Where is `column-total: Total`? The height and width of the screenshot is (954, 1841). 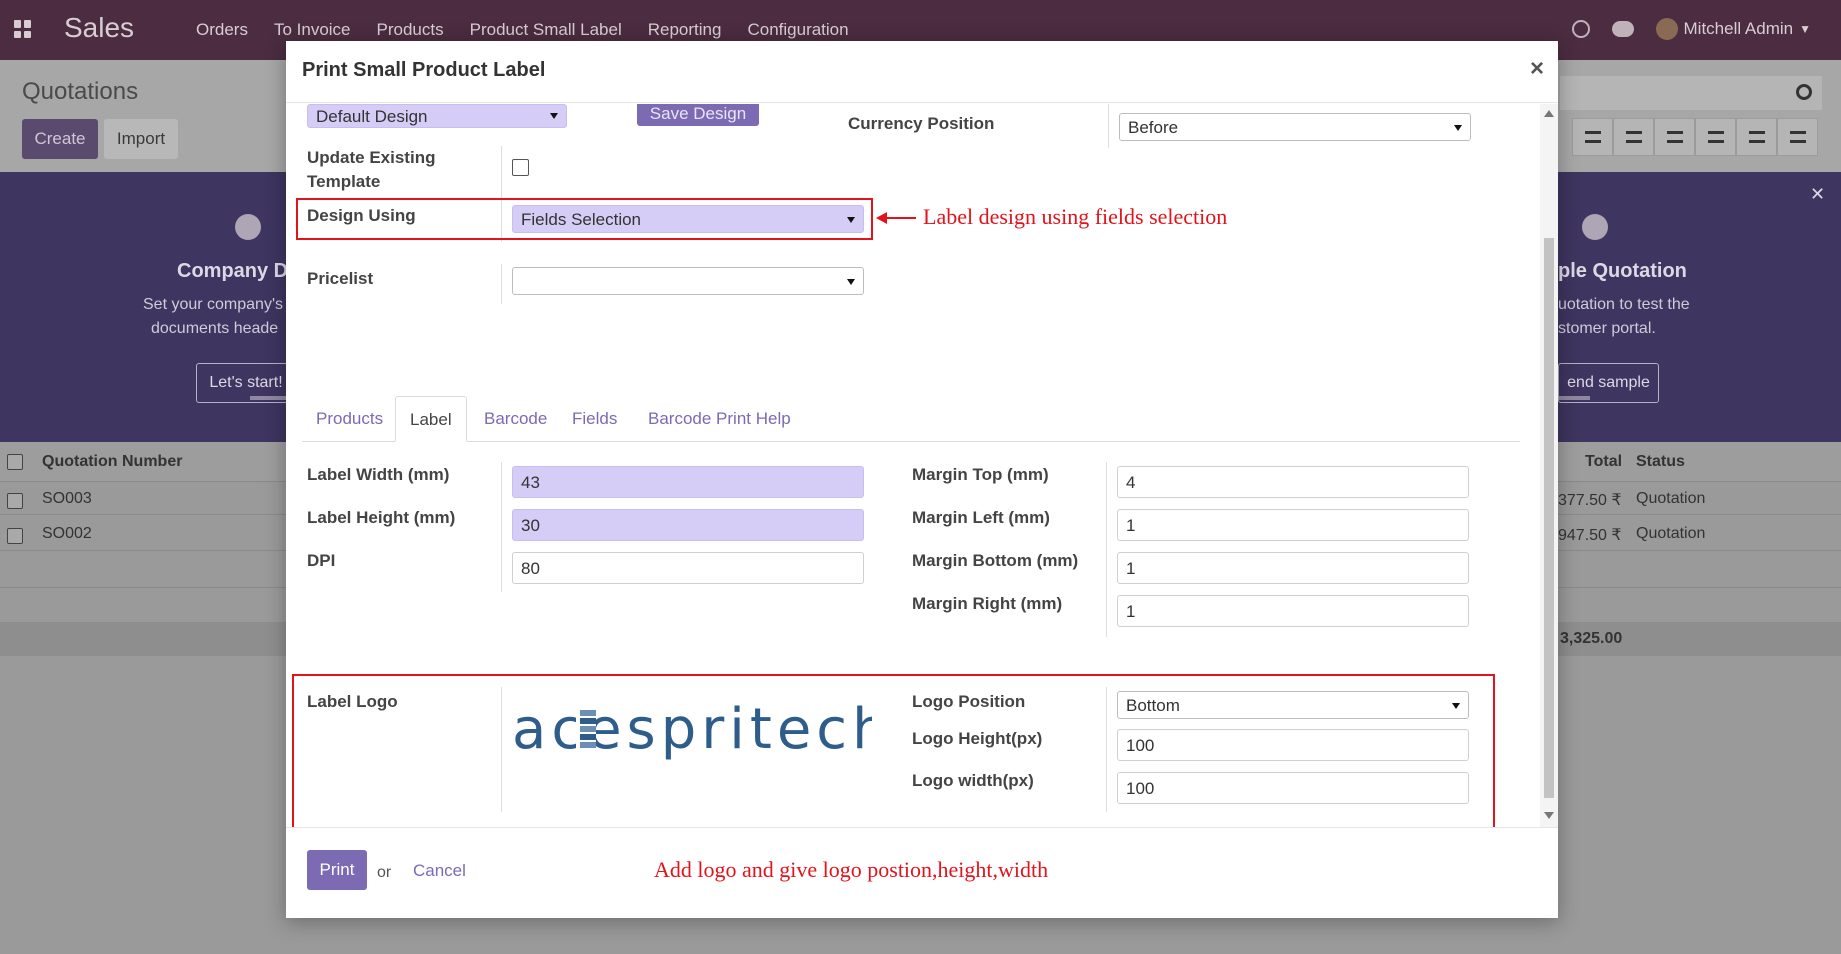 column-total: Total is located at coordinates (1603, 462).